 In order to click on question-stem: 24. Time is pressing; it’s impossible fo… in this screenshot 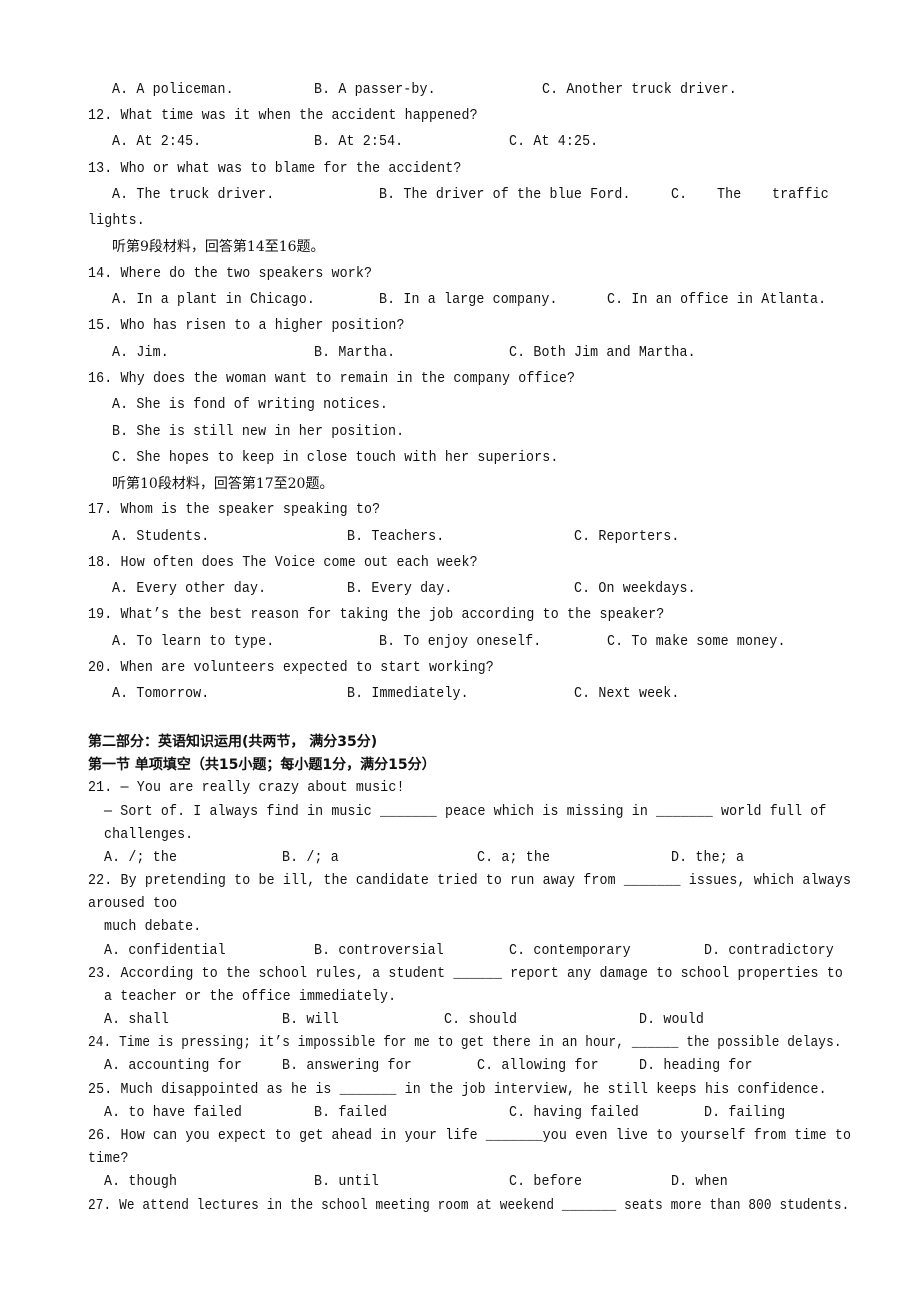, I will do `click(465, 1043)`.